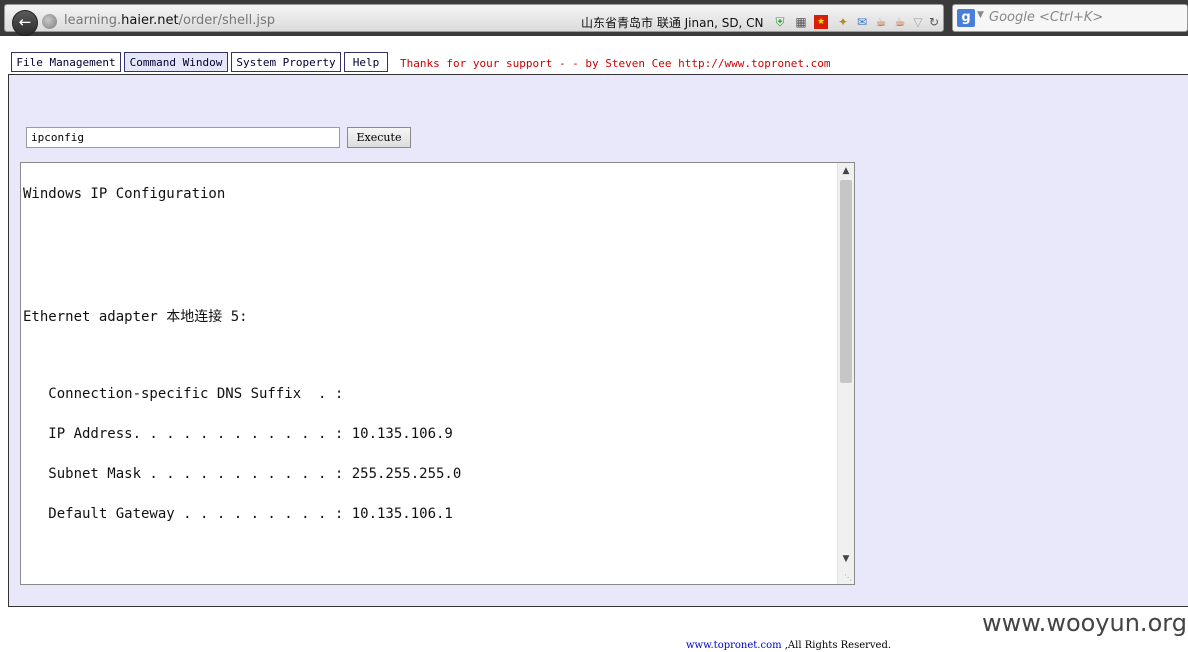  What do you see at coordinates (1084, 623) in the screenshot?
I see `watermark: www.wooyun.org` at bounding box center [1084, 623].